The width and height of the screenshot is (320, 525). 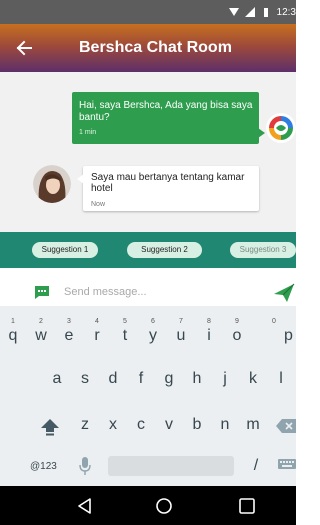 What do you see at coordinates (286, 426) in the screenshot?
I see `backspace-icon` at bounding box center [286, 426].